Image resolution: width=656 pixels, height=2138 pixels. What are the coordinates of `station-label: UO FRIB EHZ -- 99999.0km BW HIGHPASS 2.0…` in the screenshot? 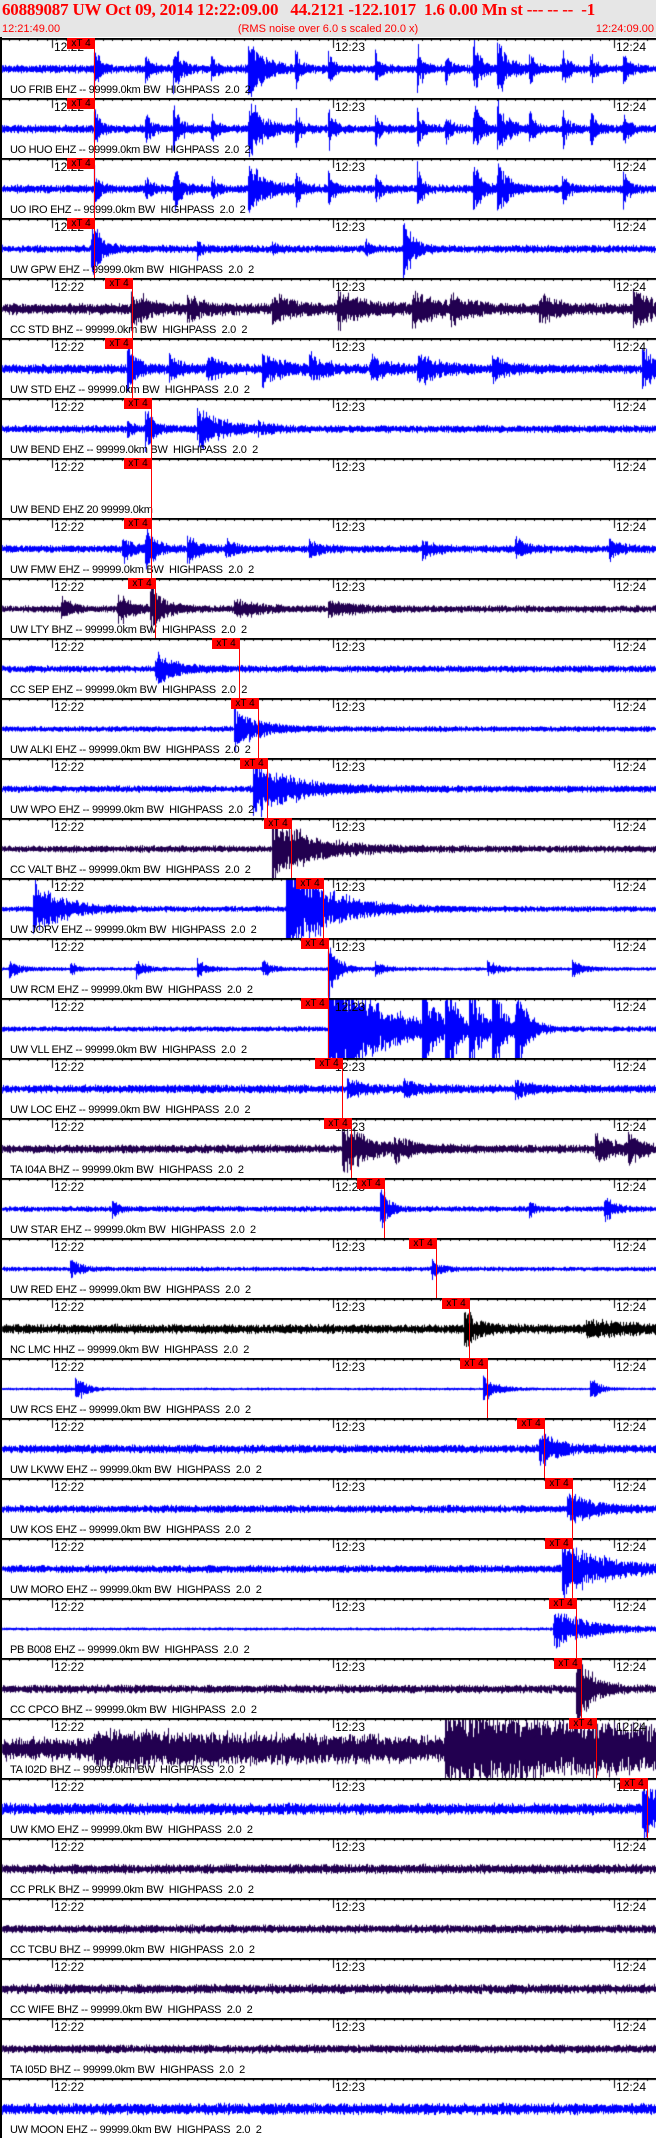 It's located at (130, 90).